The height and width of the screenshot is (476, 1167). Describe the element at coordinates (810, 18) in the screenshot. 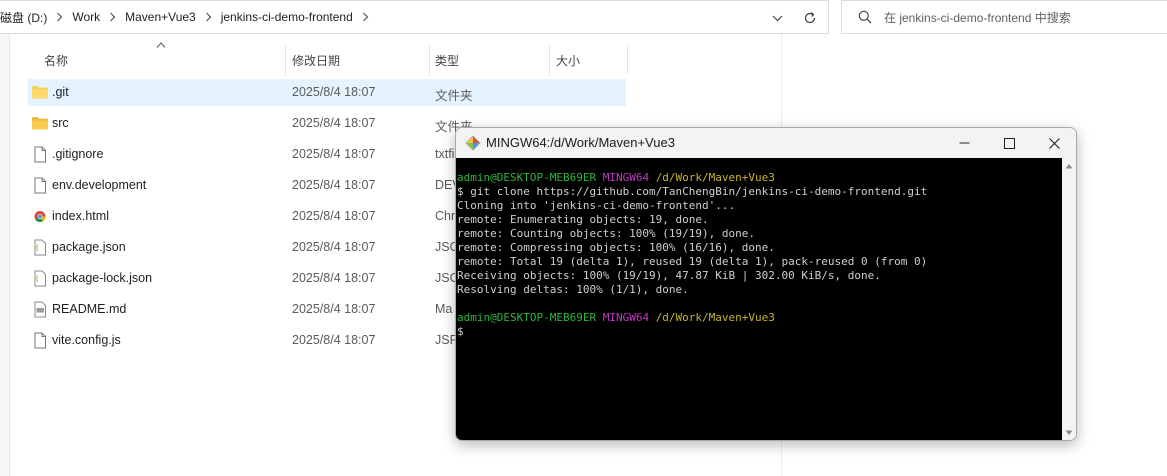

I see `refresh-icon` at that location.